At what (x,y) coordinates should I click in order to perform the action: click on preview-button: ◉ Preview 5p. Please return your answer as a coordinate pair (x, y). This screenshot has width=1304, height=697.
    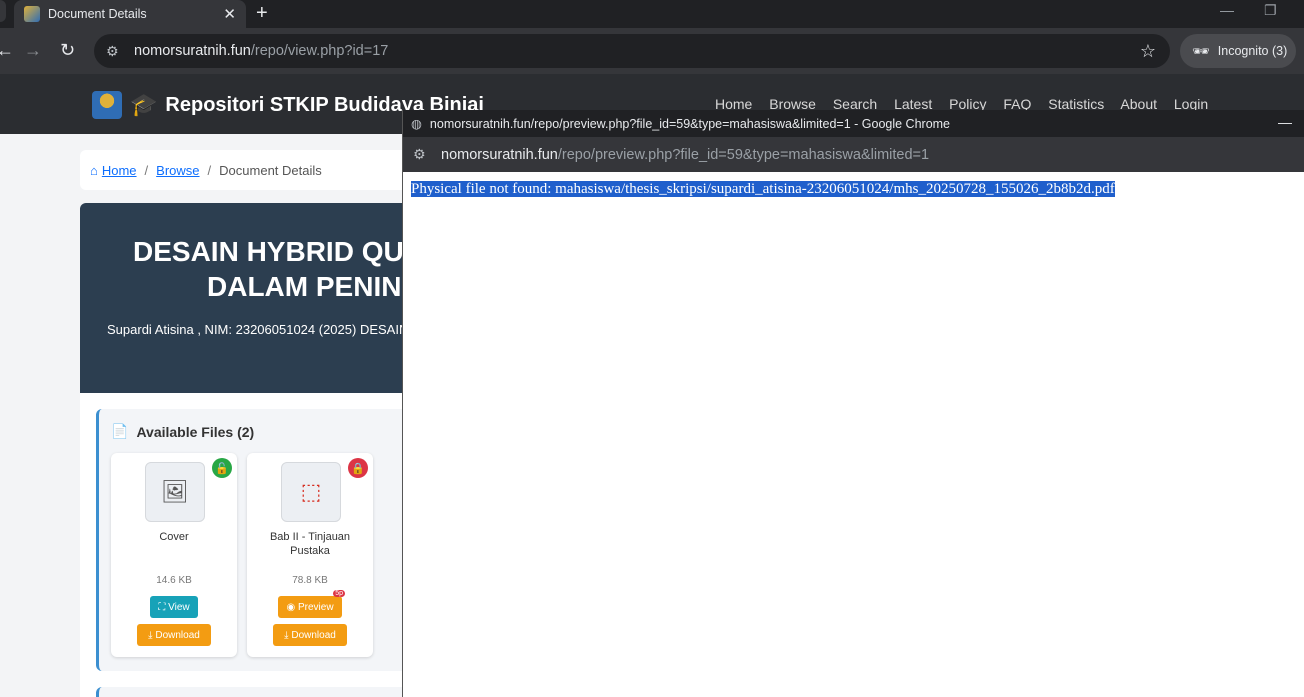
    Looking at the image, I should click on (311, 604).